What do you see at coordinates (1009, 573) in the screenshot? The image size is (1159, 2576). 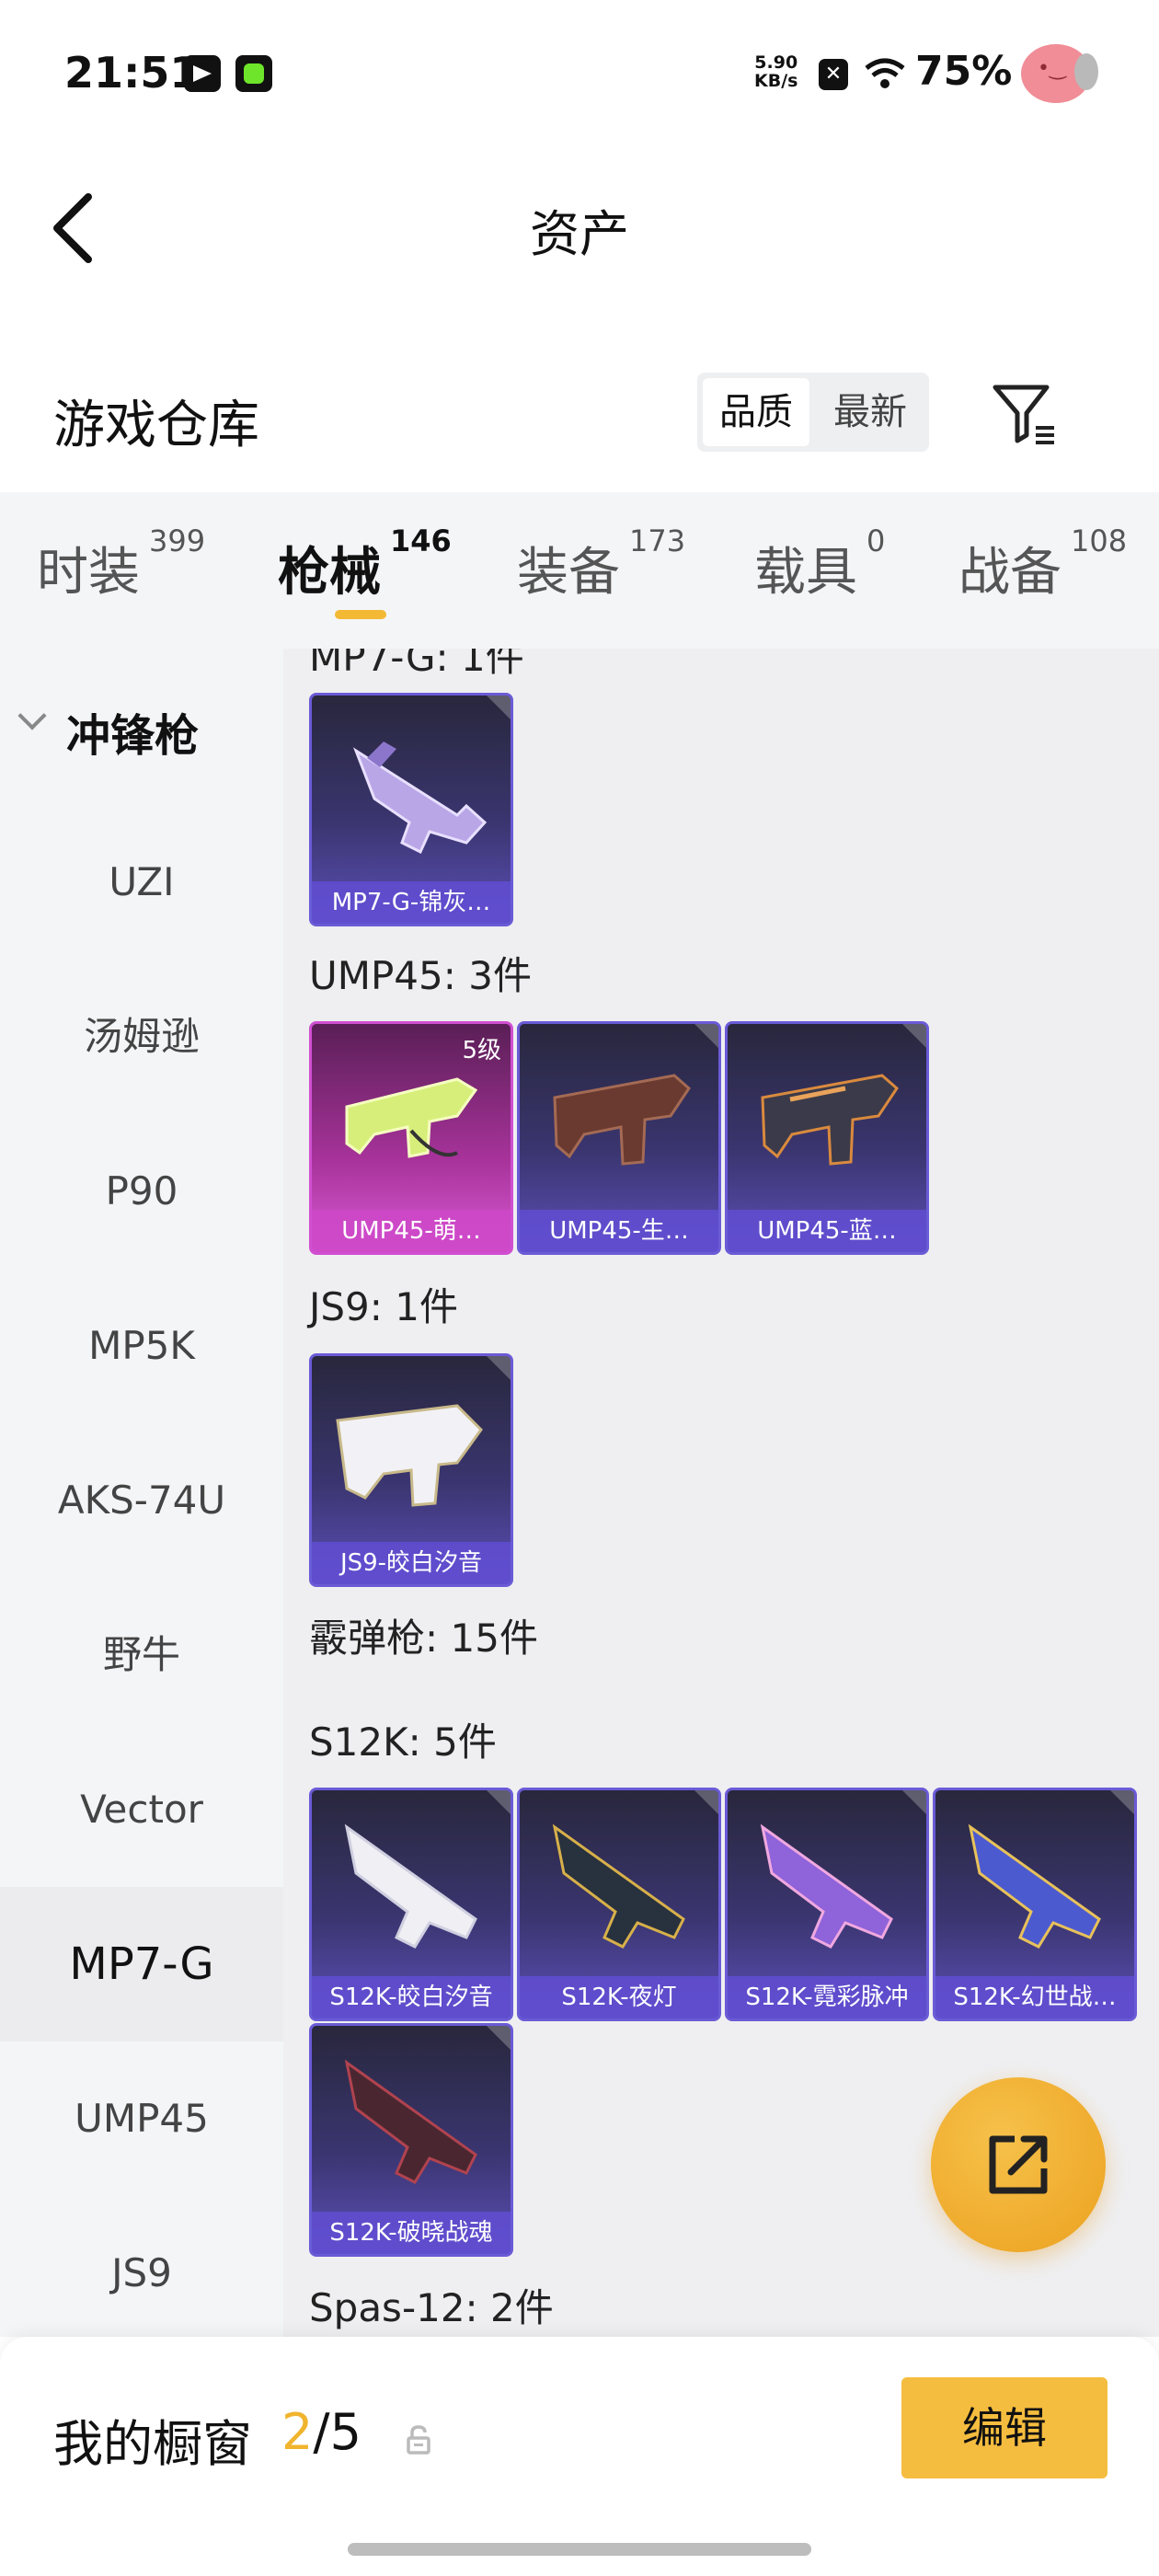 I see `tab-label: 战备` at bounding box center [1009, 573].